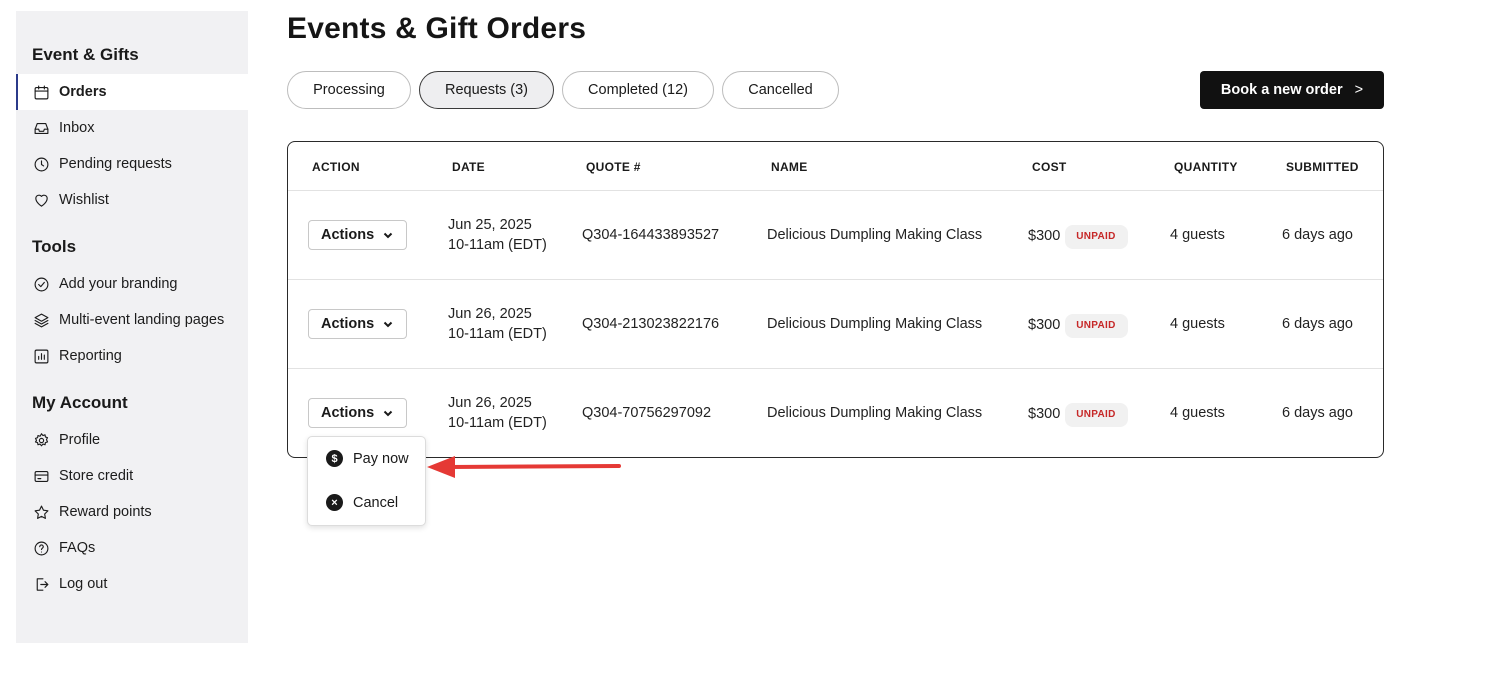  Describe the element at coordinates (80, 440) in the screenshot. I see `sidebar-item-label: Profile` at that location.